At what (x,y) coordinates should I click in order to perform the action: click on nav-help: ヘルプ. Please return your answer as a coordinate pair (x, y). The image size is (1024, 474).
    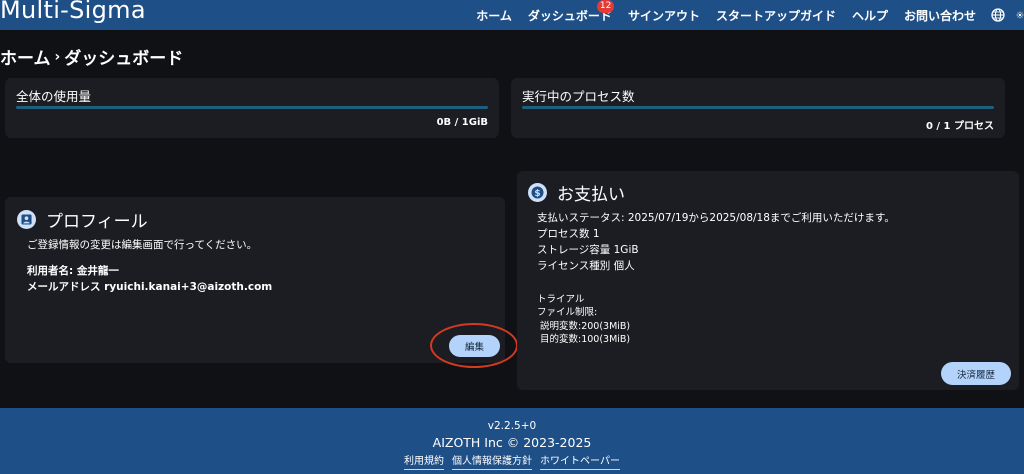
    Looking at the image, I should click on (870, 15).